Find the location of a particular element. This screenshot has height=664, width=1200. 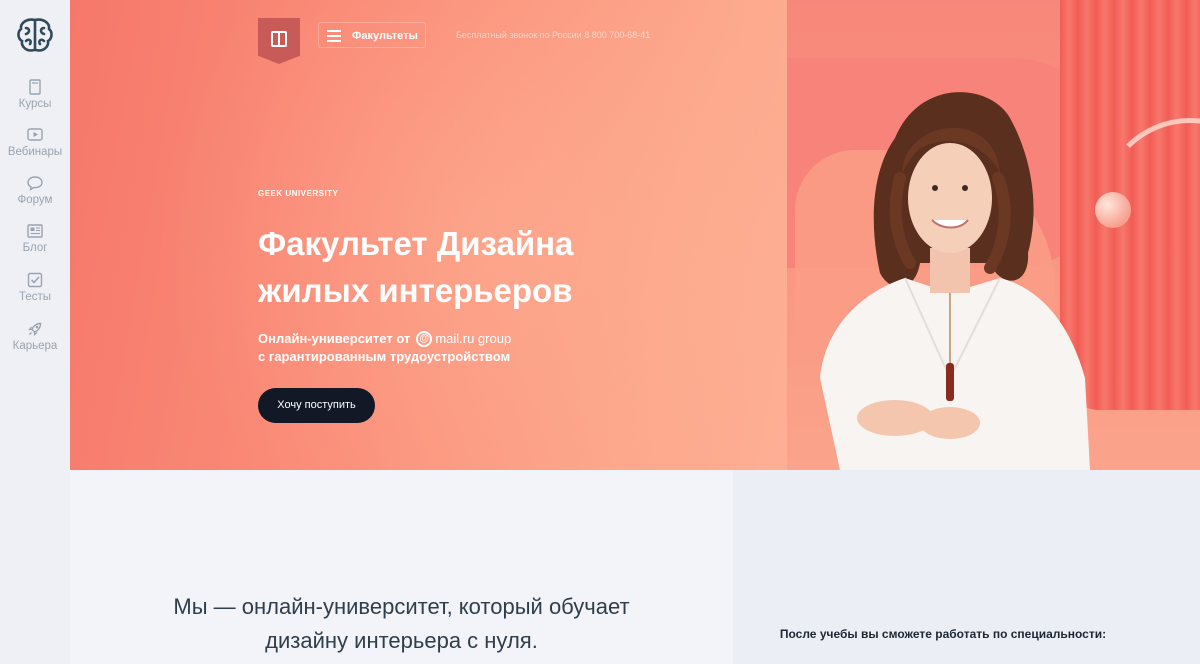

hero-title-line2: жилых интерьеров is located at coordinates (415, 290).